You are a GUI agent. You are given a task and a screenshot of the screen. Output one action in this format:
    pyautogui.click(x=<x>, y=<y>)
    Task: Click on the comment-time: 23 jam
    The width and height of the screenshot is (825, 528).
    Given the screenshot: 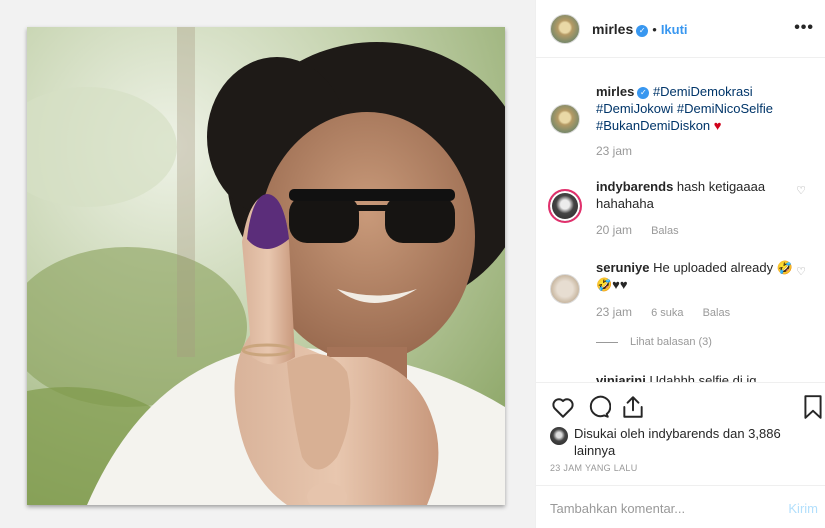 What is the action you would take?
    pyautogui.click(x=614, y=312)
    